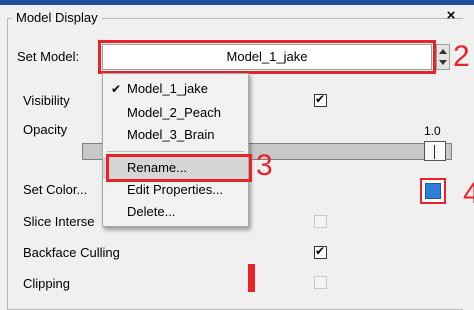 The width and height of the screenshot is (474, 310). Describe the element at coordinates (171, 134) in the screenshot. I see `menu-item-label: Model_3_Brain` at that location.